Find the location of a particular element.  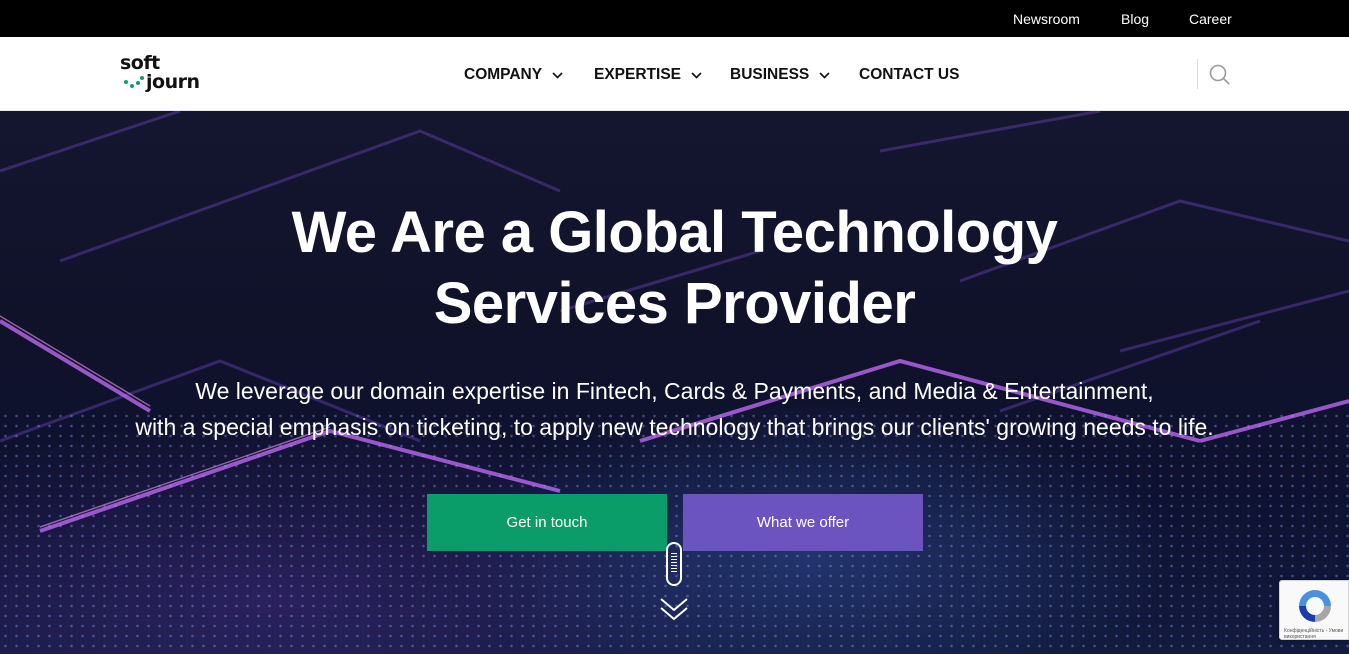

nav-business: BUSINESS is located at coordinates (780, 75).